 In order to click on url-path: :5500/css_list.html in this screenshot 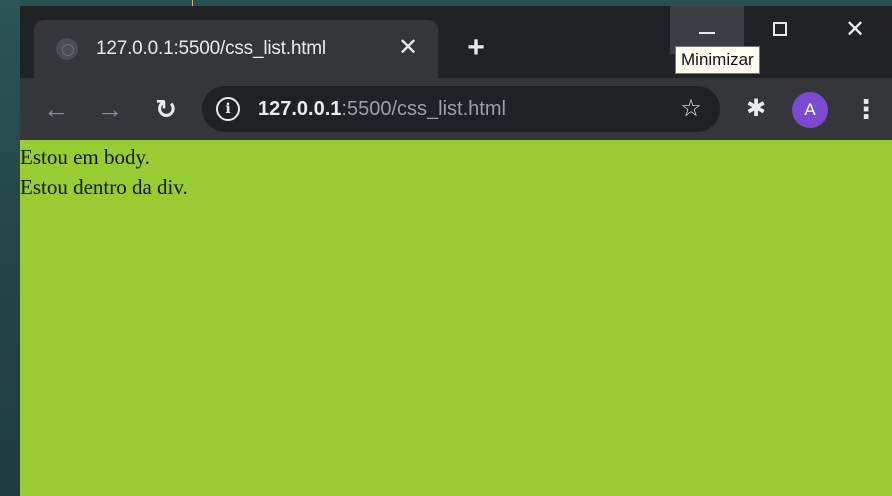, I will do `click(423, 109)`.